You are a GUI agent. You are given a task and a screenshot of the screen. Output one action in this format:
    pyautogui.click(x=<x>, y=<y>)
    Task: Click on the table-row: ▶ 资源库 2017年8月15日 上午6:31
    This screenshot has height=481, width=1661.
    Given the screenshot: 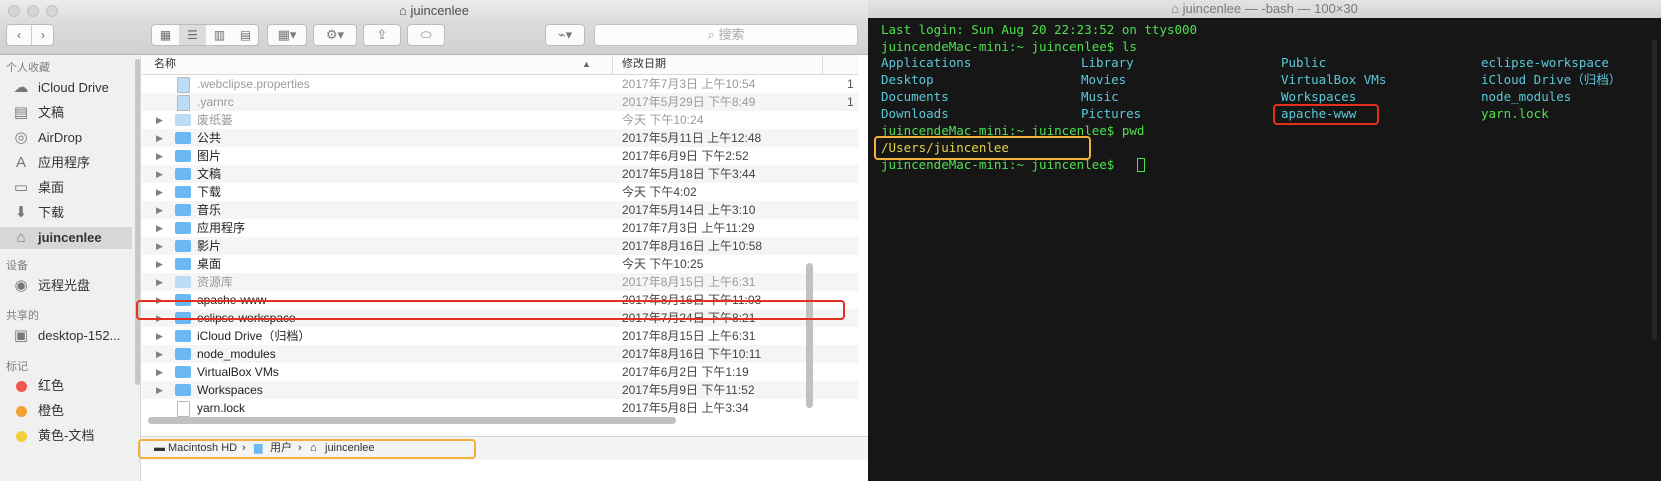 What is the action you would take?
    pyautogui.click(x=500, y=282)
    